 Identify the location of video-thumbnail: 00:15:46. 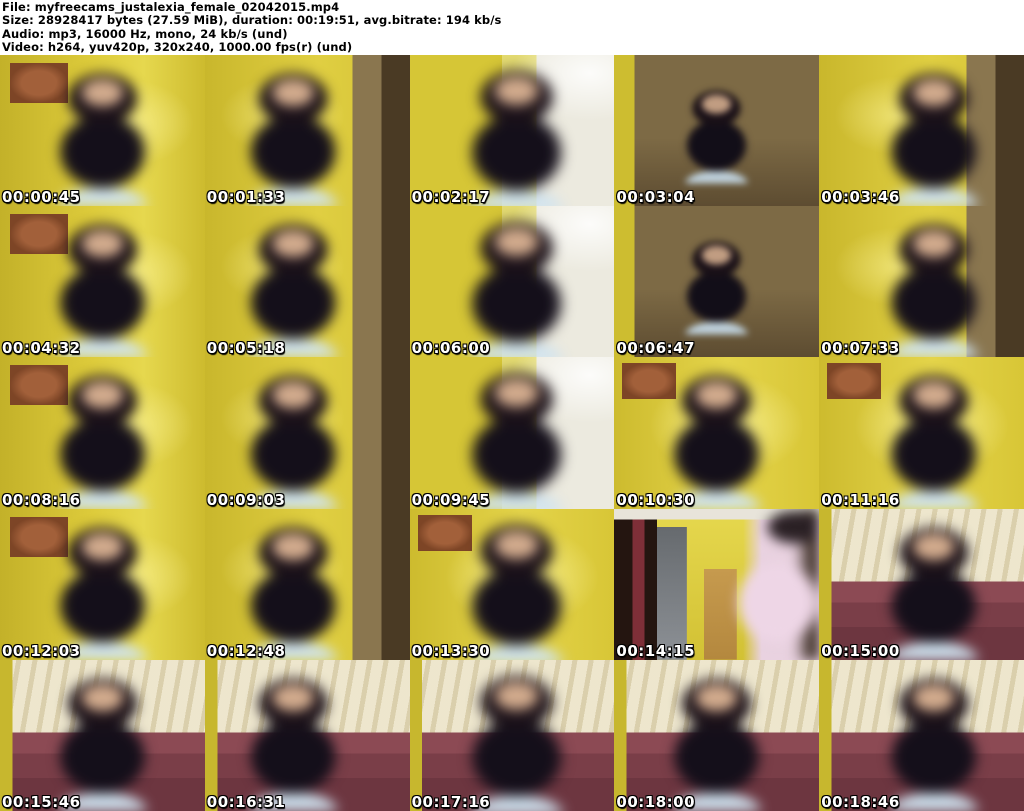
(102, 735).